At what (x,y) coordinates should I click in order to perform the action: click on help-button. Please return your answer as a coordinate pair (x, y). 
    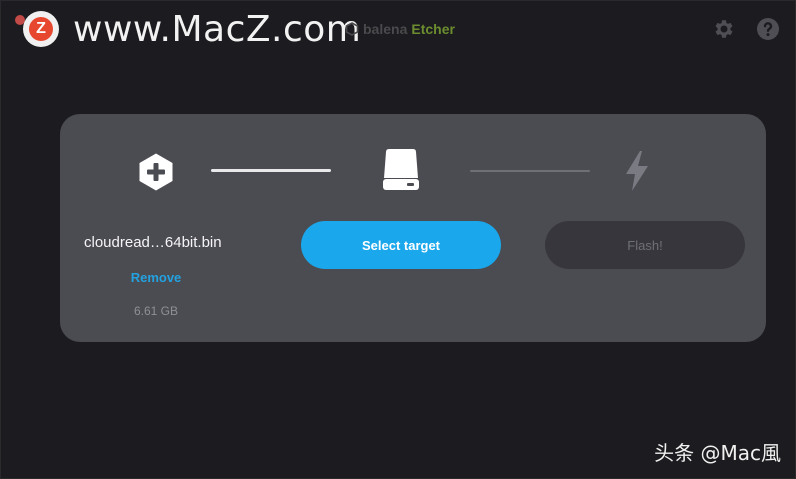
    Looking at the image, I should click on (768, 29).